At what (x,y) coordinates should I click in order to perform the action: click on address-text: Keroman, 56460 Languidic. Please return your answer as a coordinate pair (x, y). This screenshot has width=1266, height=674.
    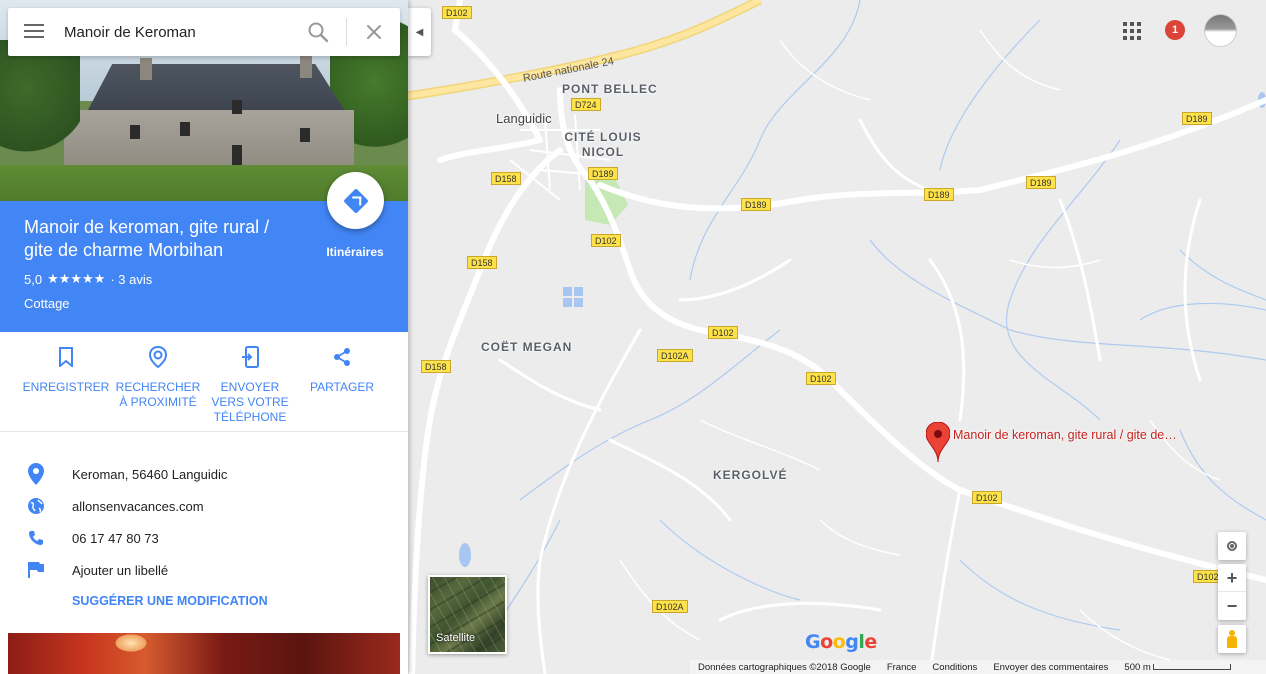
    Looking at the image, I should click on (150, 474).